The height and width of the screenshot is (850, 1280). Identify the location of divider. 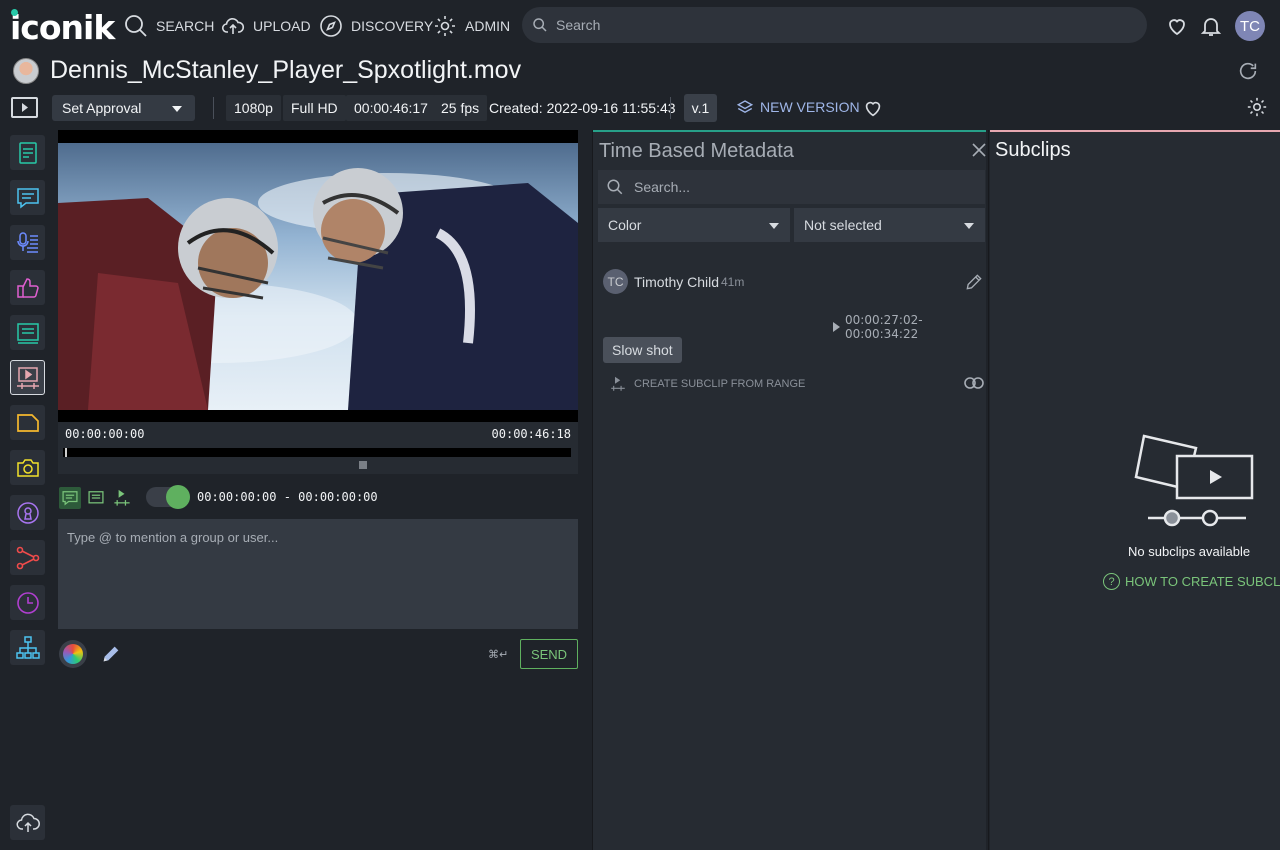
(213, 108).